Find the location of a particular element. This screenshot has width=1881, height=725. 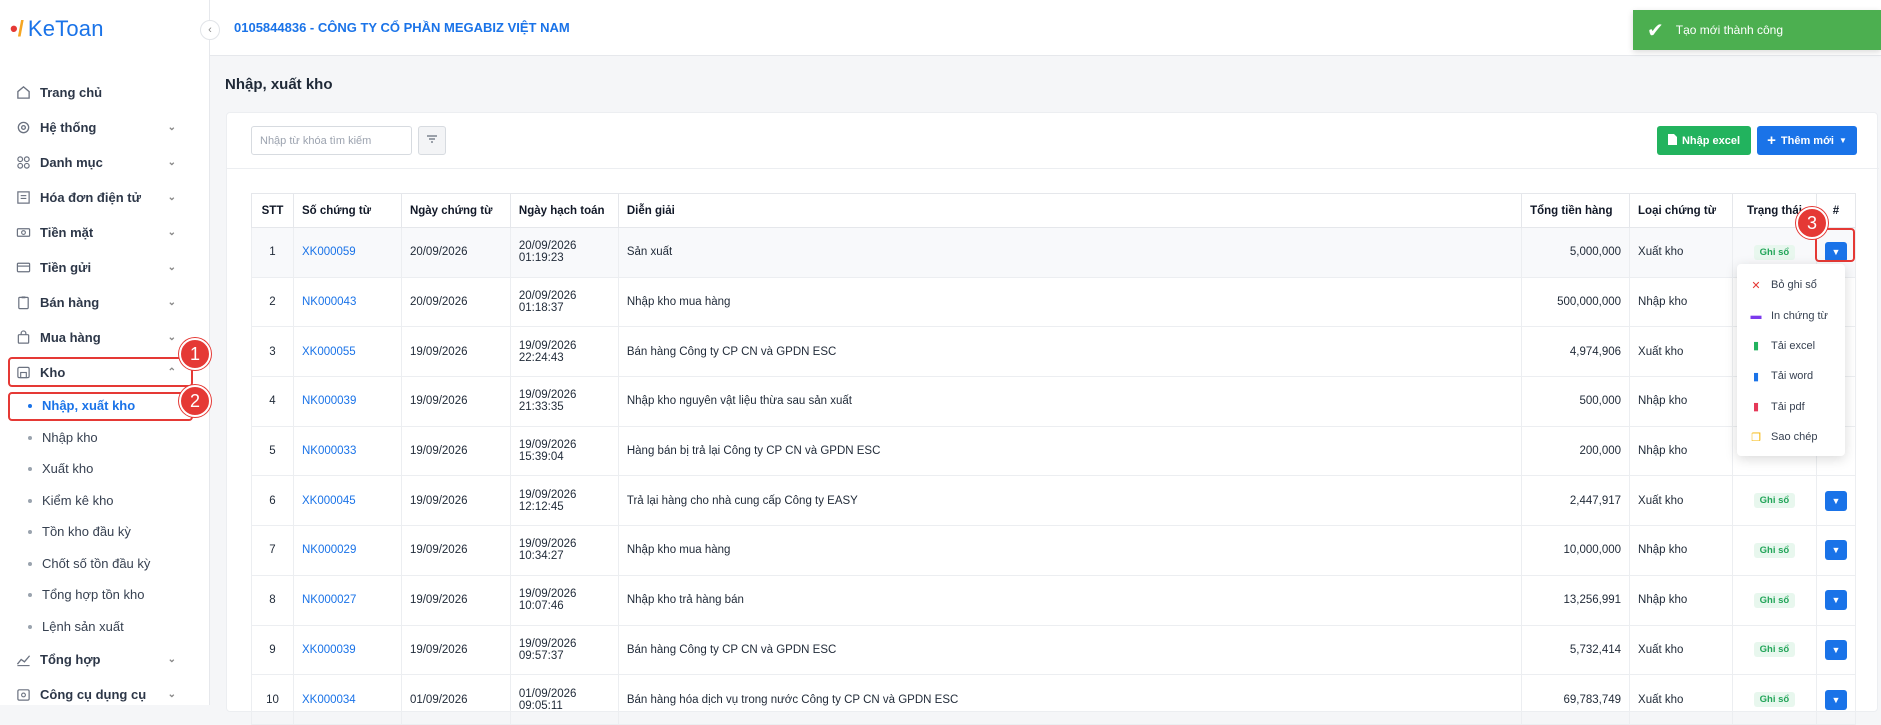

sidebar-item-label: Hệ thống is located at coordinates (68, 127).